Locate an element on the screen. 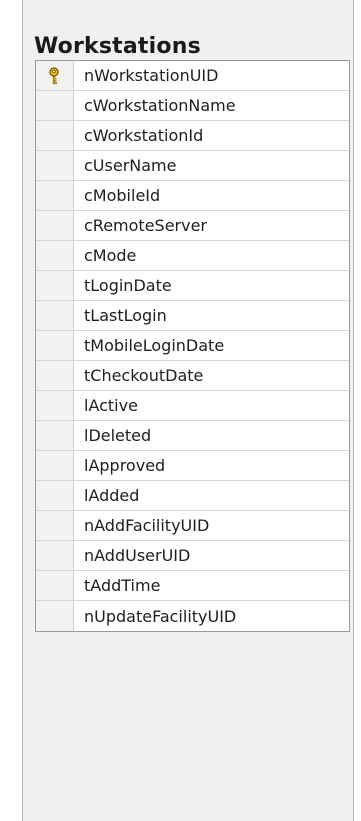 The image size is (361, 821). column-name: cWorkstationId is located at coordinates (144, 135).